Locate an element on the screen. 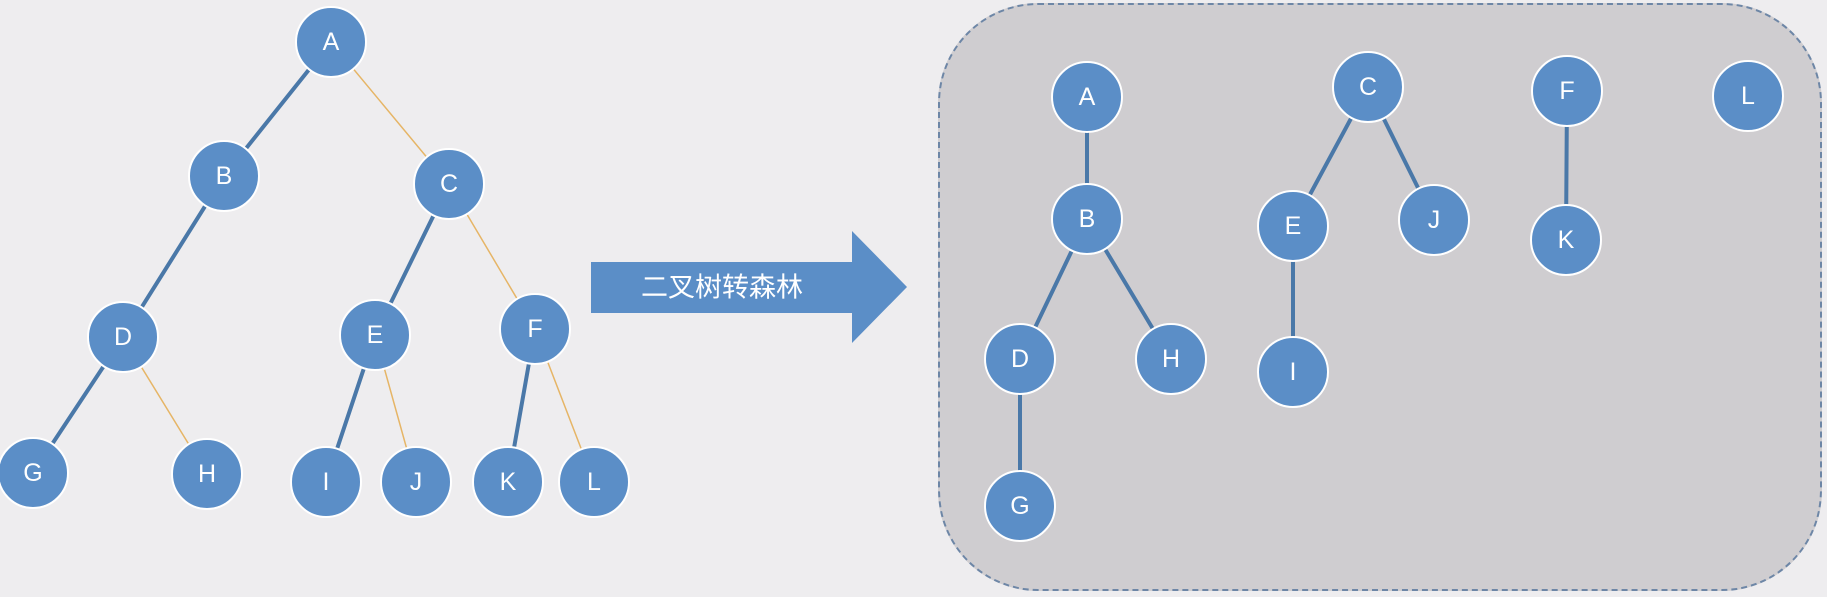  binary-node-h: H is located at coordinates (207, 474).